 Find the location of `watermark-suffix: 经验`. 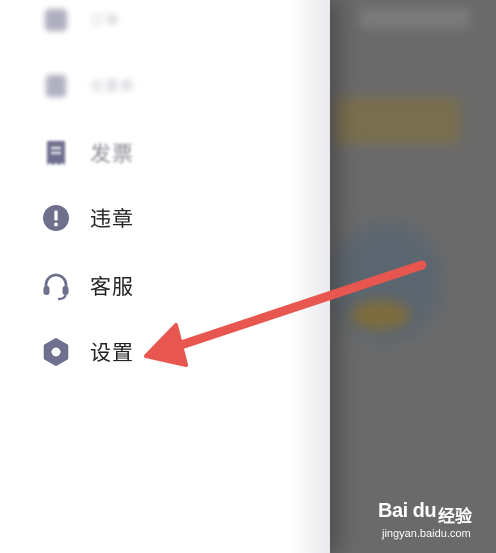

watermark-suffix: 经验 is located at coordinates (455, 516).